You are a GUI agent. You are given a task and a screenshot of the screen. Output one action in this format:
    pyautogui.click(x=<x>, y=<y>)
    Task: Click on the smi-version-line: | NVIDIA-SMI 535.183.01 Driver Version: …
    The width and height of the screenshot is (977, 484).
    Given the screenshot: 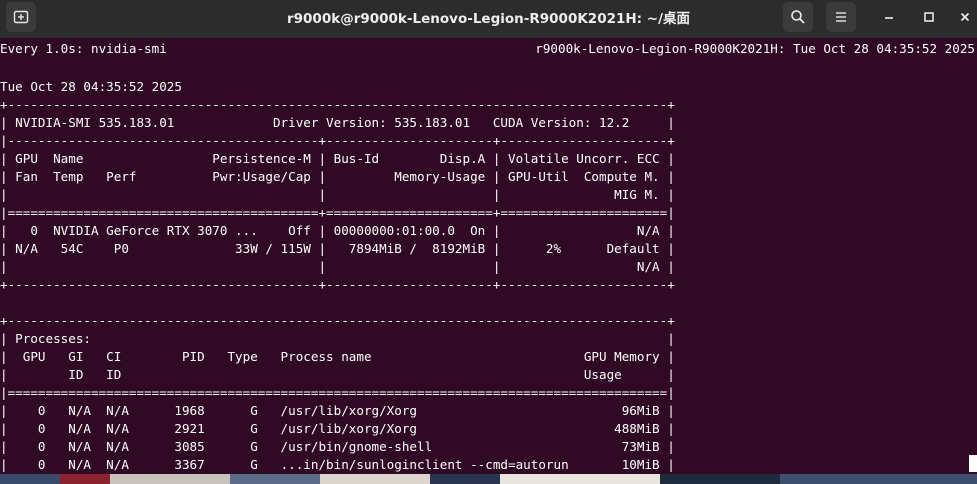 What is the action you would take?
    pyautogui.click(x=337, y=122)
    